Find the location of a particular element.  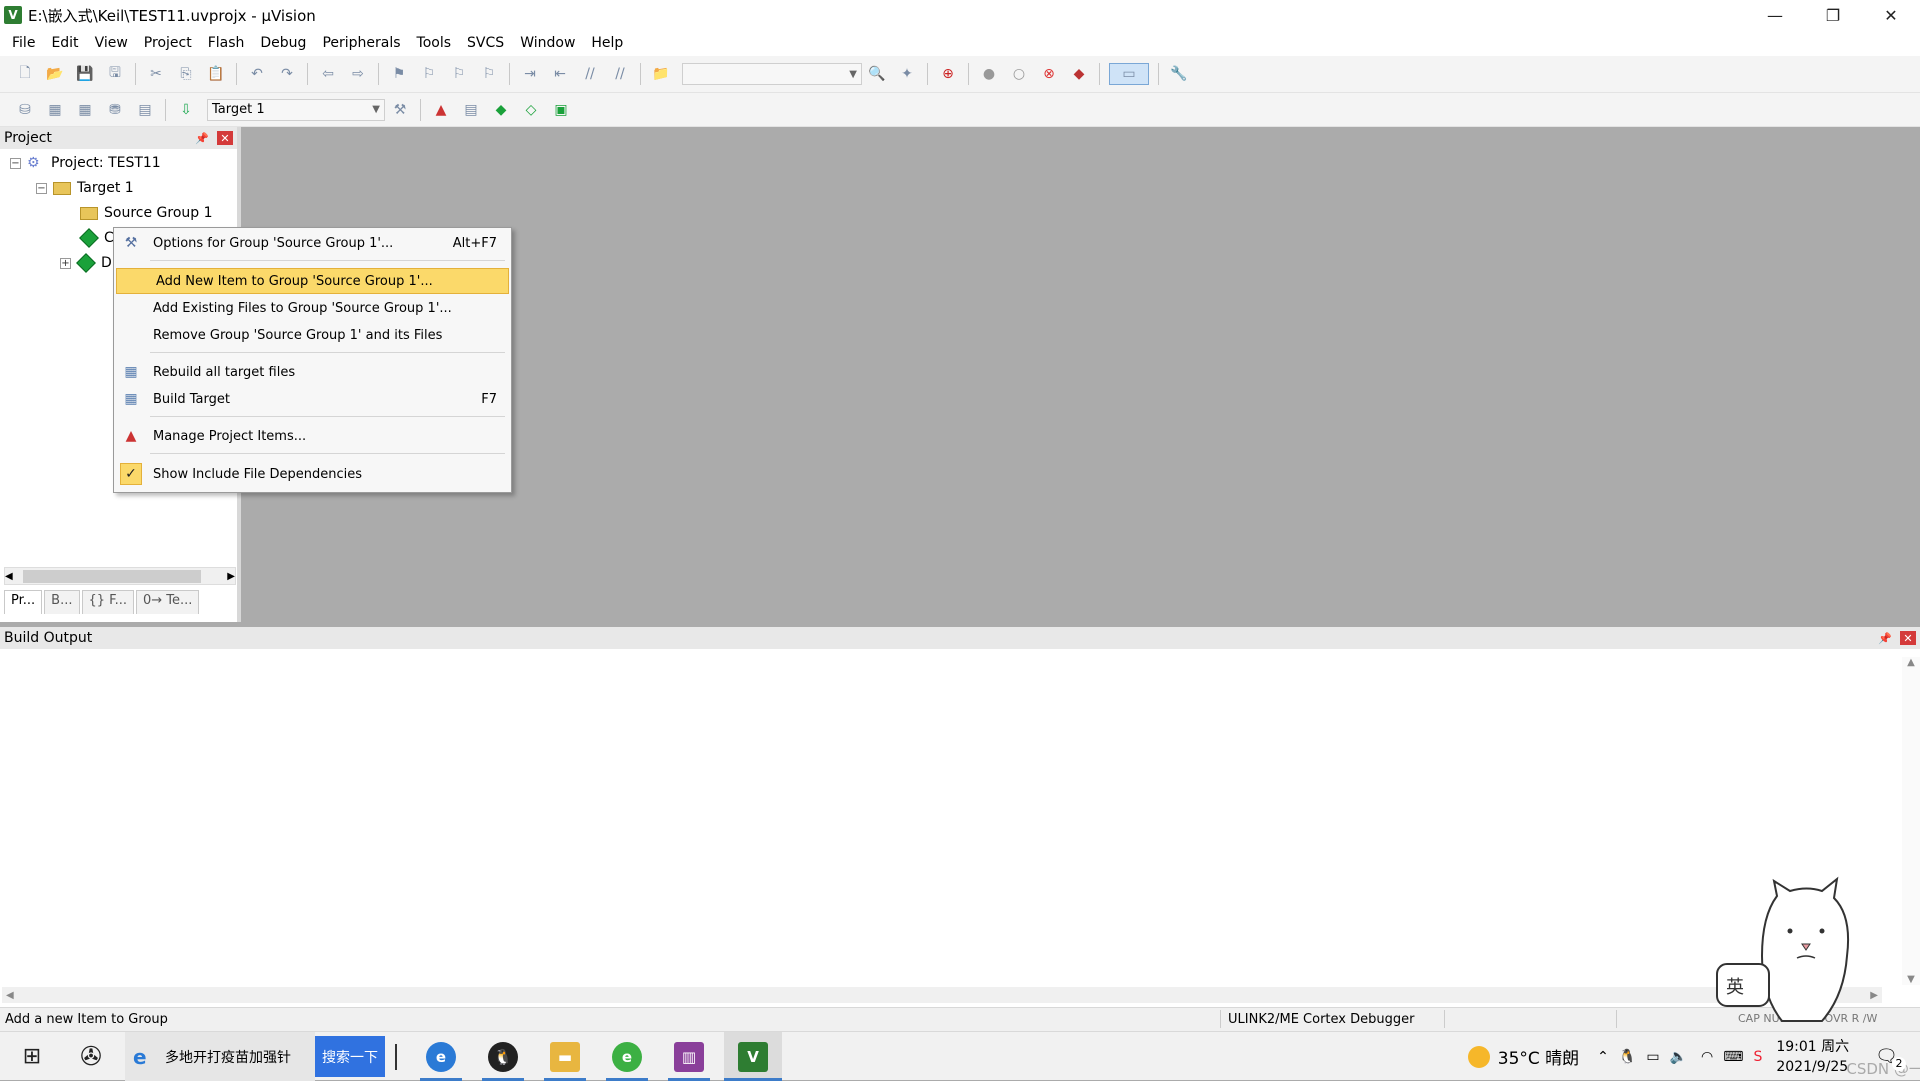

find-in-files-icon: 📁 is located at coordinates (661, 74).